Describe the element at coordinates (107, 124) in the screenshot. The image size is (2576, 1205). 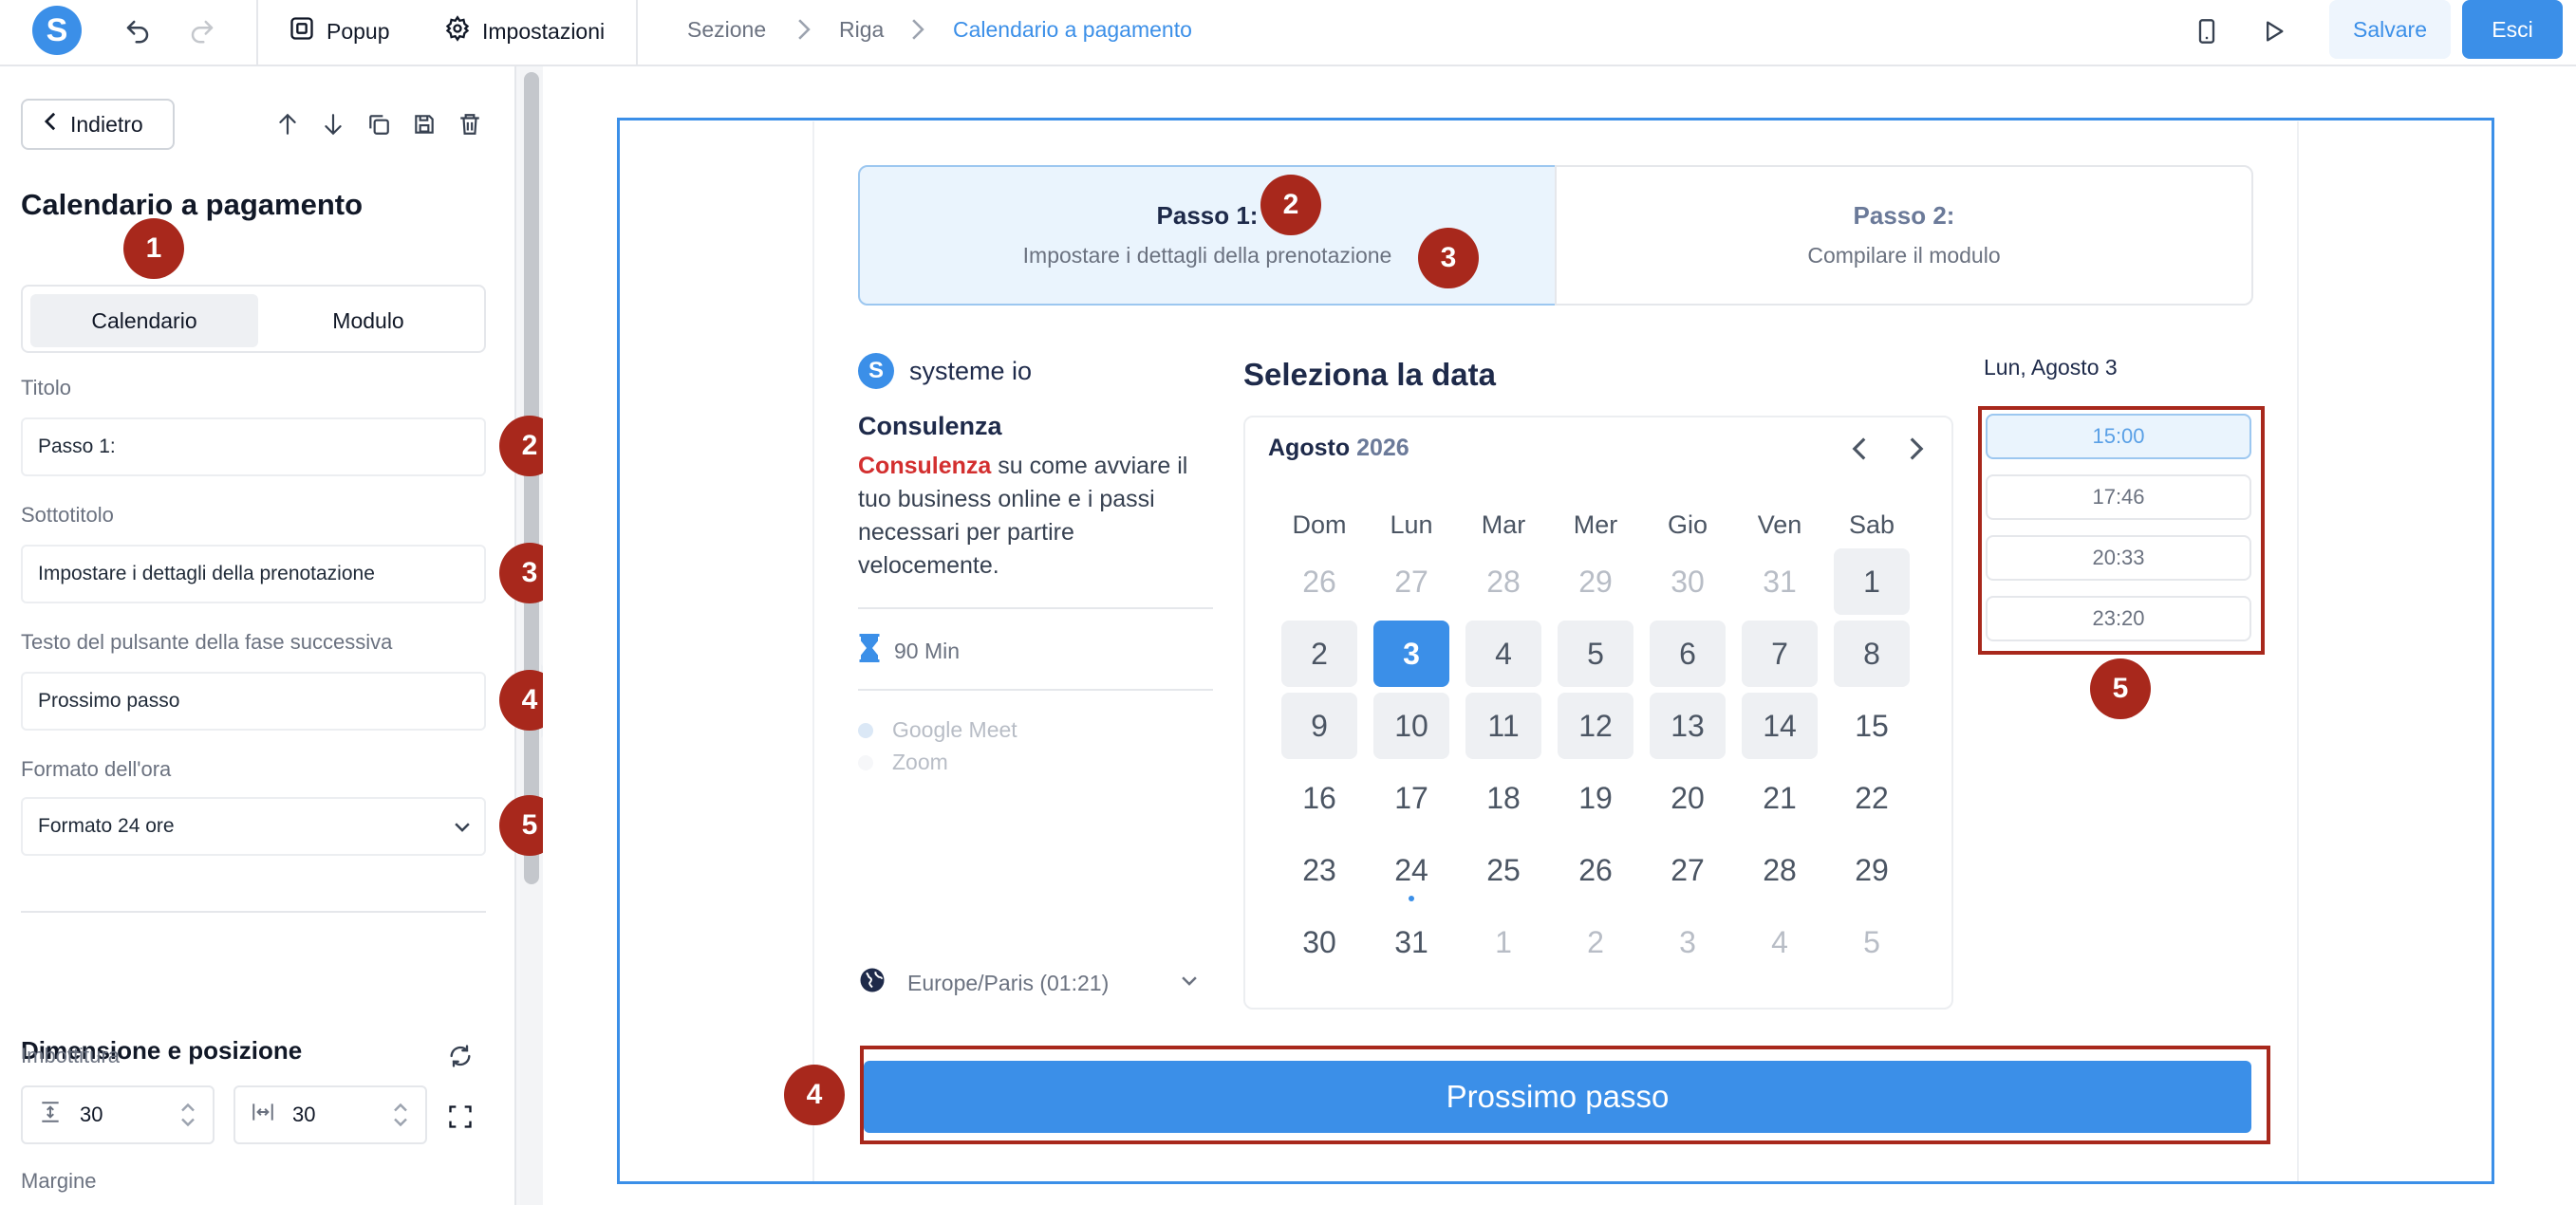
I see `back-label: Indietro` at that location.